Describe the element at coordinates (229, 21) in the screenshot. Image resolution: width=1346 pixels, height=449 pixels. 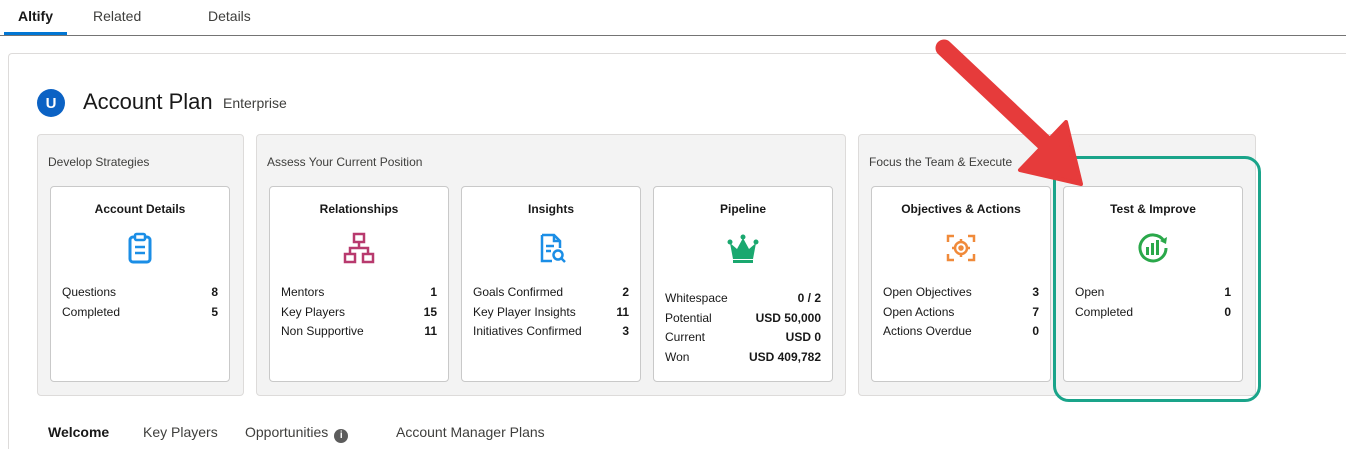
I see `tab-details: Details` at that location.